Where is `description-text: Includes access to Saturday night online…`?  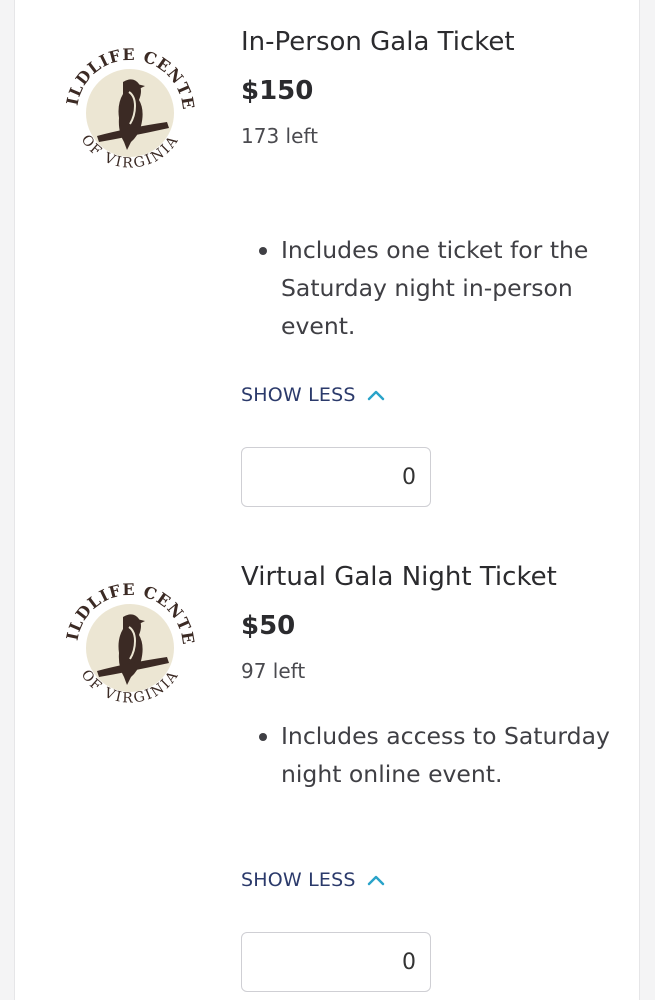
description-text: Includes access to Saturday night online… is located at coordinates (445, 755).